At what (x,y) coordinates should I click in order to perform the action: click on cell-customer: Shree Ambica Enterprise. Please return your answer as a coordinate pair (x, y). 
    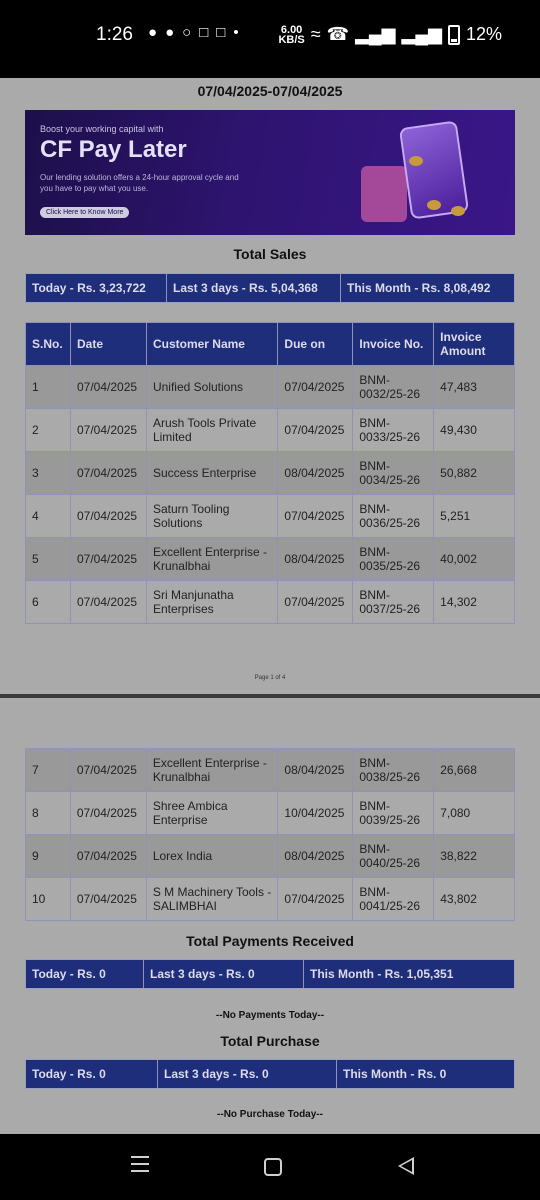
    Looking at the image, I should click on (212, 813).